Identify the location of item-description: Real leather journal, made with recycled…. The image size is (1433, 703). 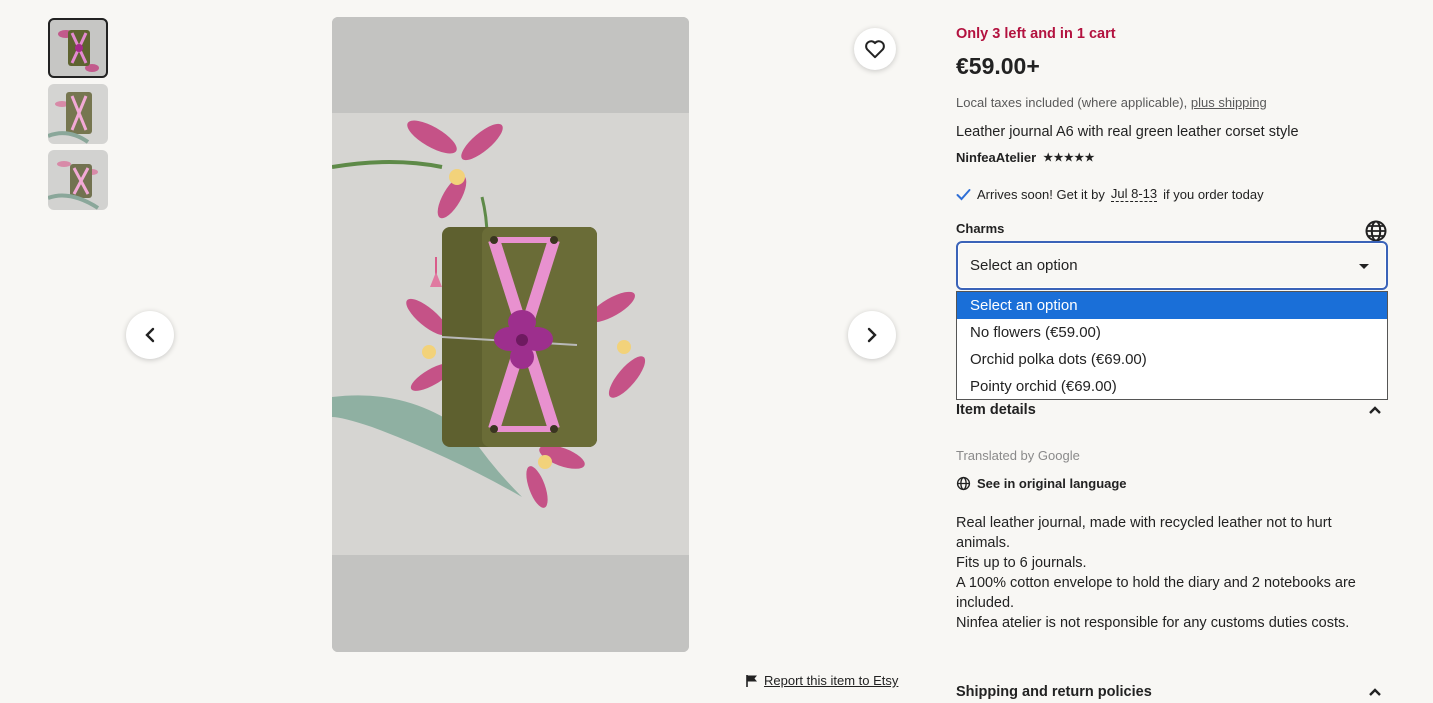
(1172, 573).